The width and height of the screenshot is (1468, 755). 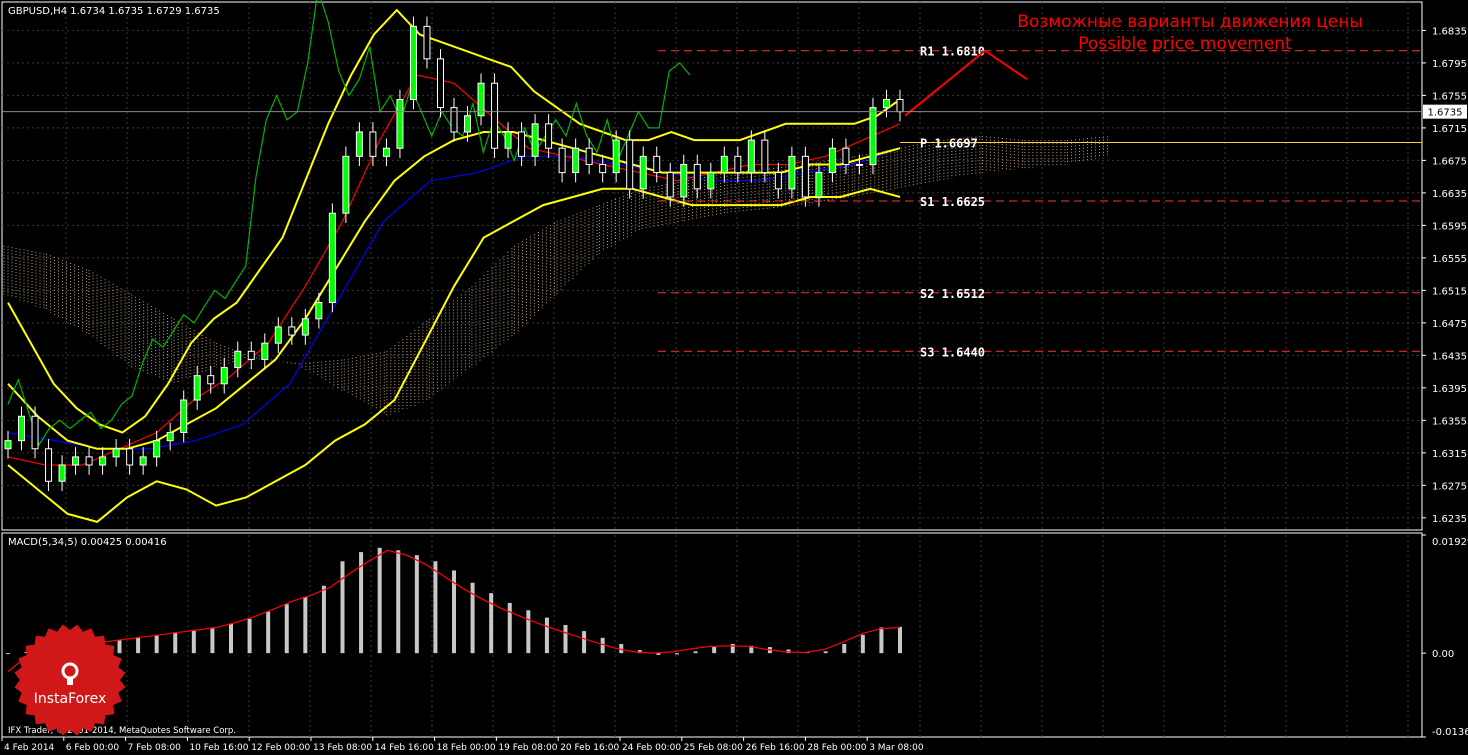 I want to click on pivot-label-s1: S1 1.6625, so click(x=952, y=202).